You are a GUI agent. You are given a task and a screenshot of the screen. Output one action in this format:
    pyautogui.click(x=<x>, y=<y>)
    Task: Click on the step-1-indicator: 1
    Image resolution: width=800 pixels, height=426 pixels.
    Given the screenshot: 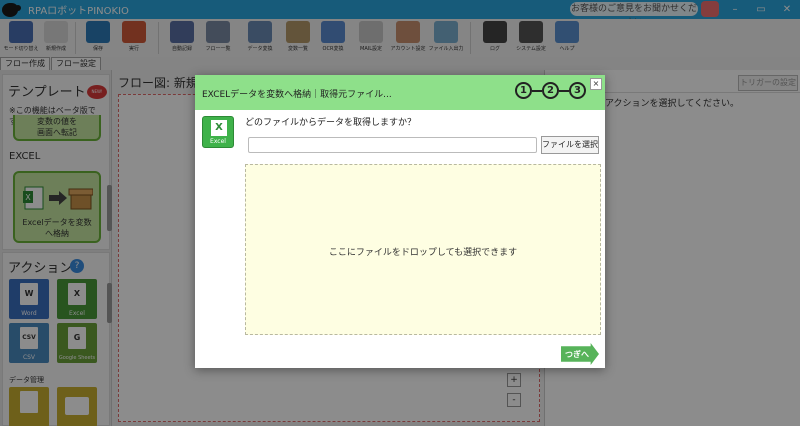 What is the action you would take?
    pyautogui.click(x=523, y=90)
    